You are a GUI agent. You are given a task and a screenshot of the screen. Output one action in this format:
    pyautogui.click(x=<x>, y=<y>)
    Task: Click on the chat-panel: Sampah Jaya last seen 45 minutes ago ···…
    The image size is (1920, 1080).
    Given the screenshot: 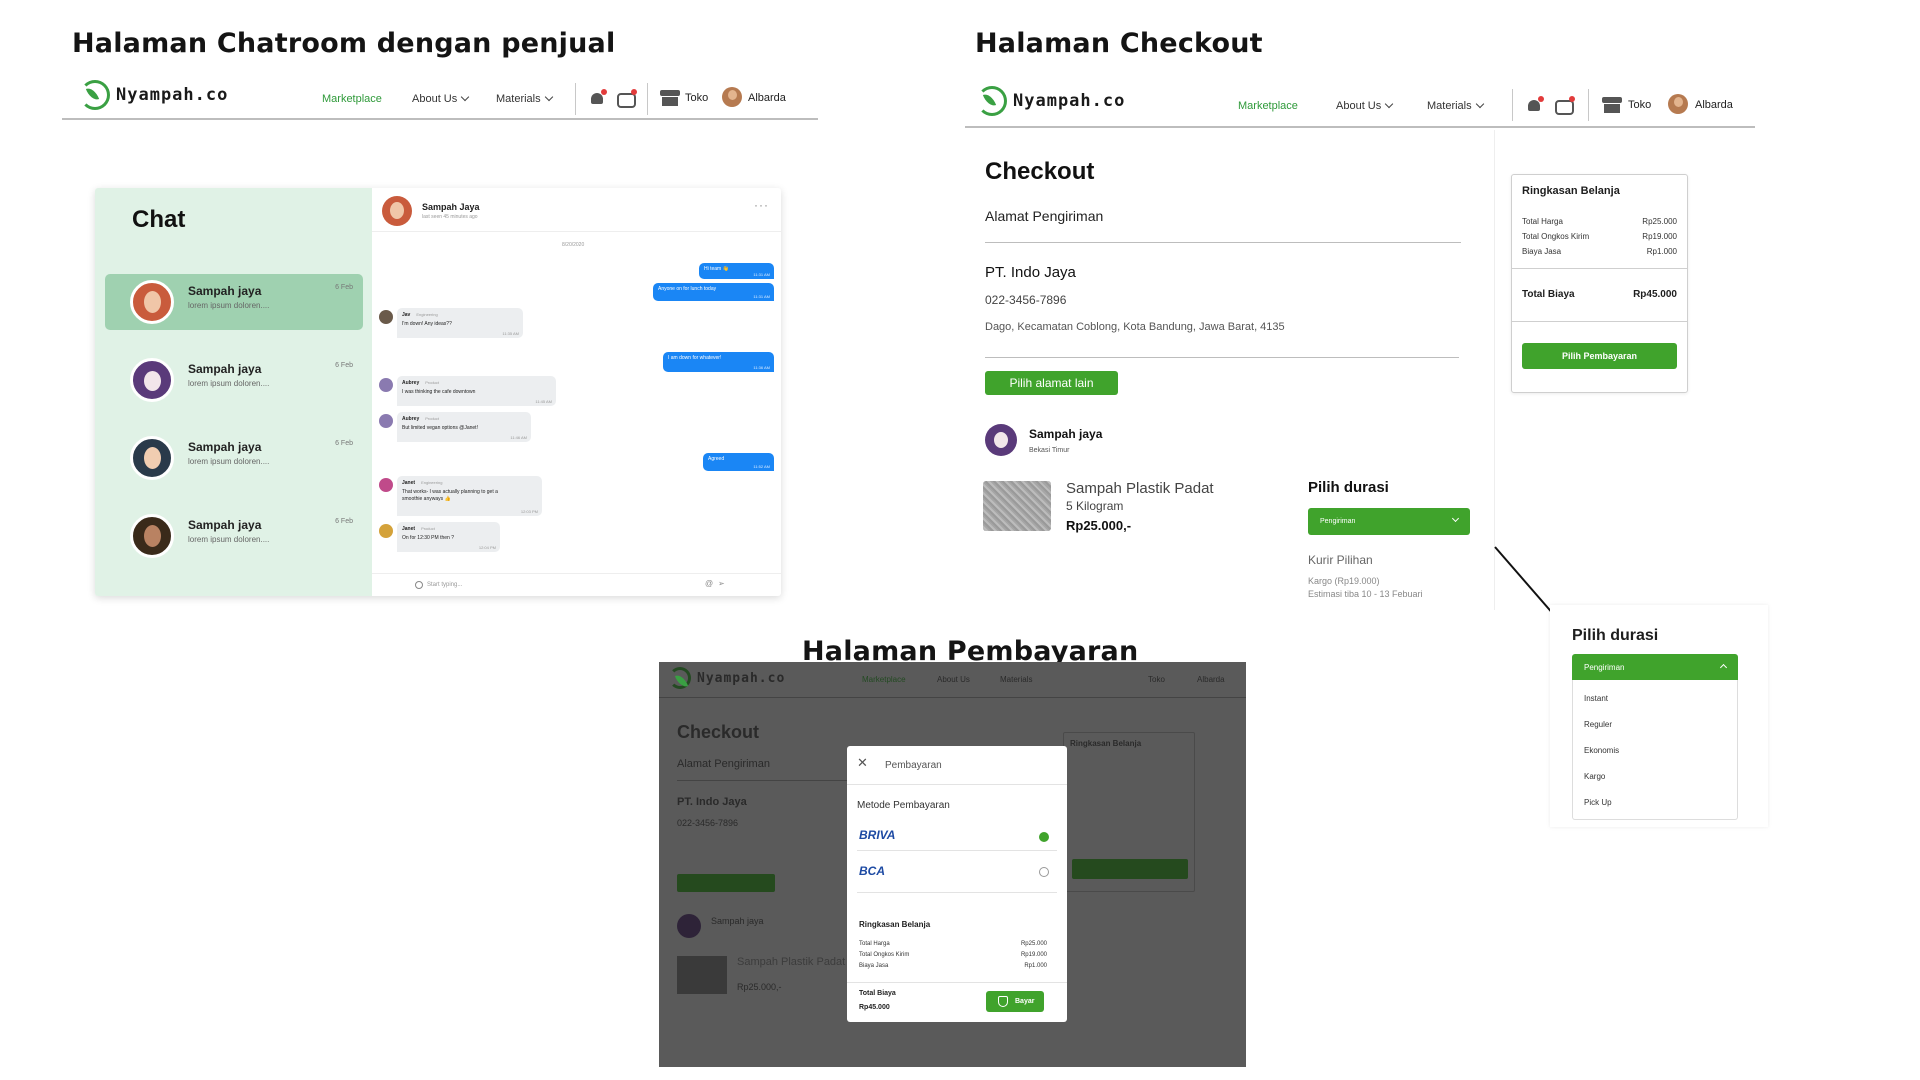 What is the action you would take?
    pyautogui.click(x=576, y=392)
    